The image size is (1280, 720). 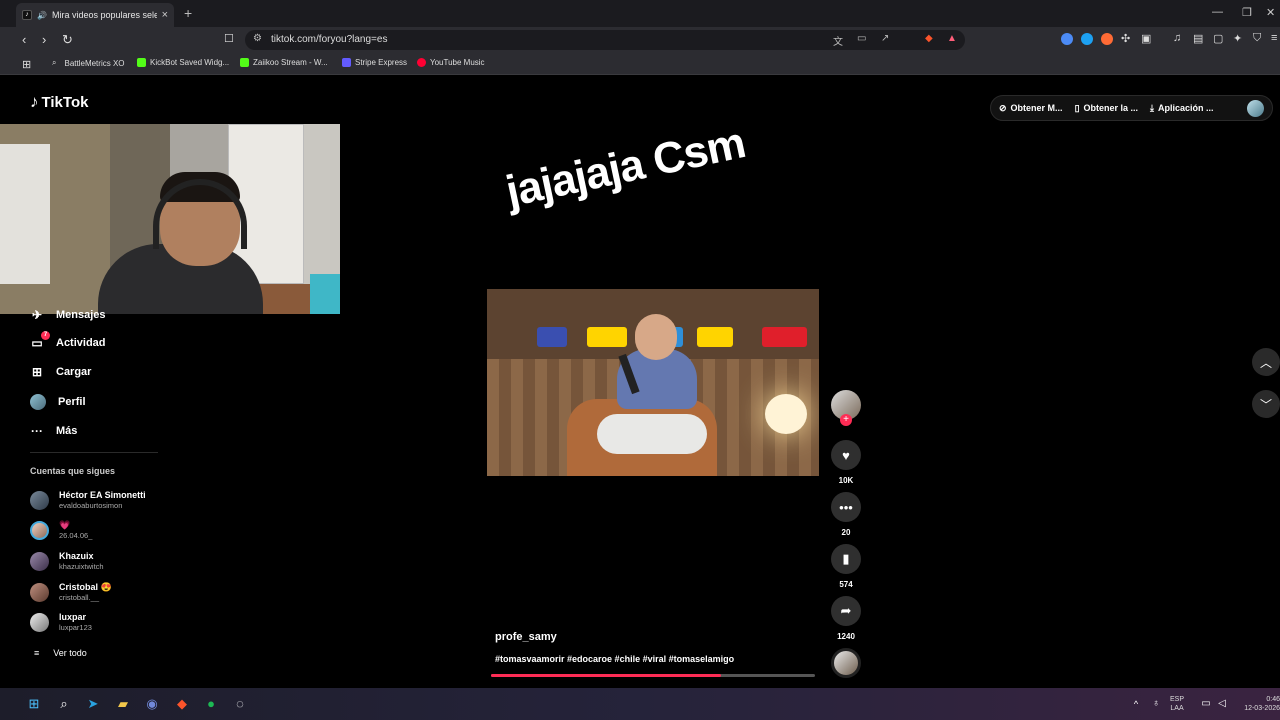 I want to click on bookmark-icon: ☐, so click(x=229, y=38).